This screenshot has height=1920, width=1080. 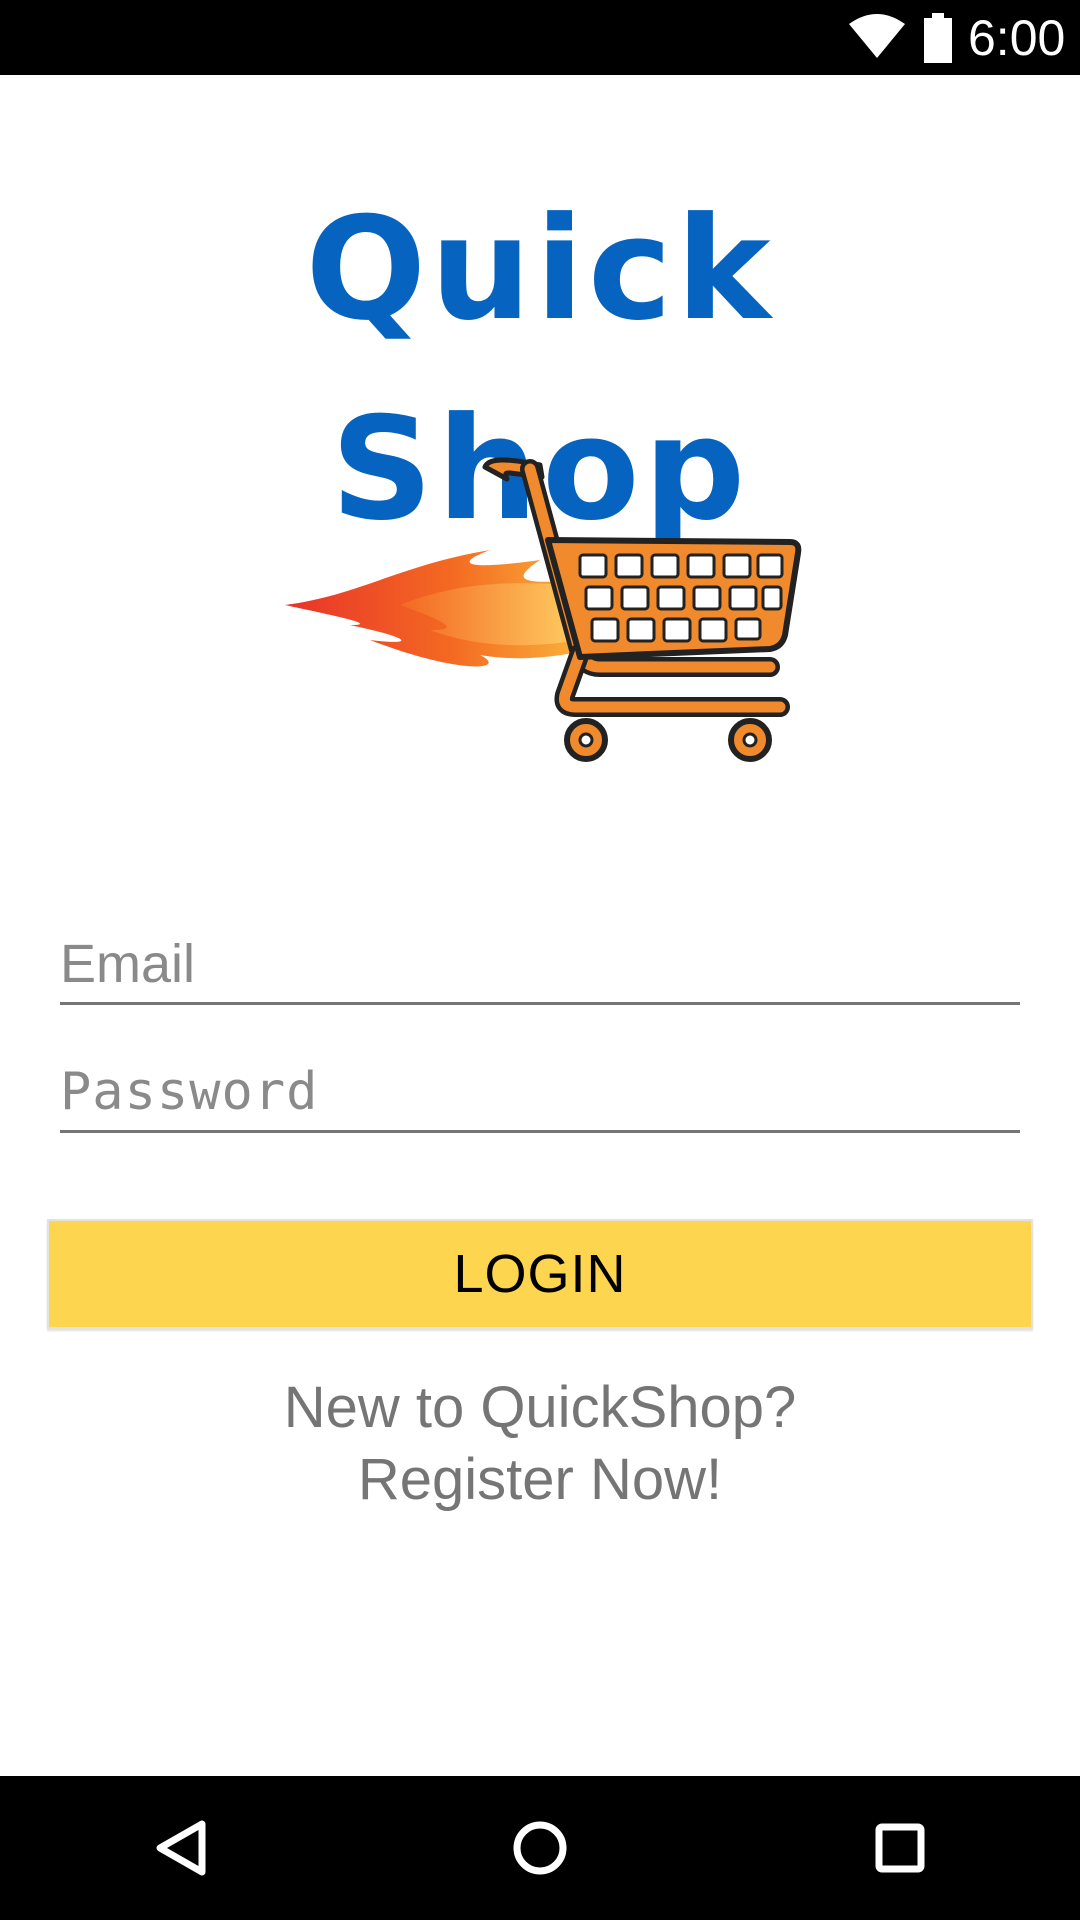 I want to click on register-line-2: Register Now!, so click(x=540, y=1479).